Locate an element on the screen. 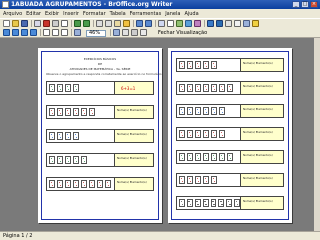  paste-icon is located at coordinates (117, 23).